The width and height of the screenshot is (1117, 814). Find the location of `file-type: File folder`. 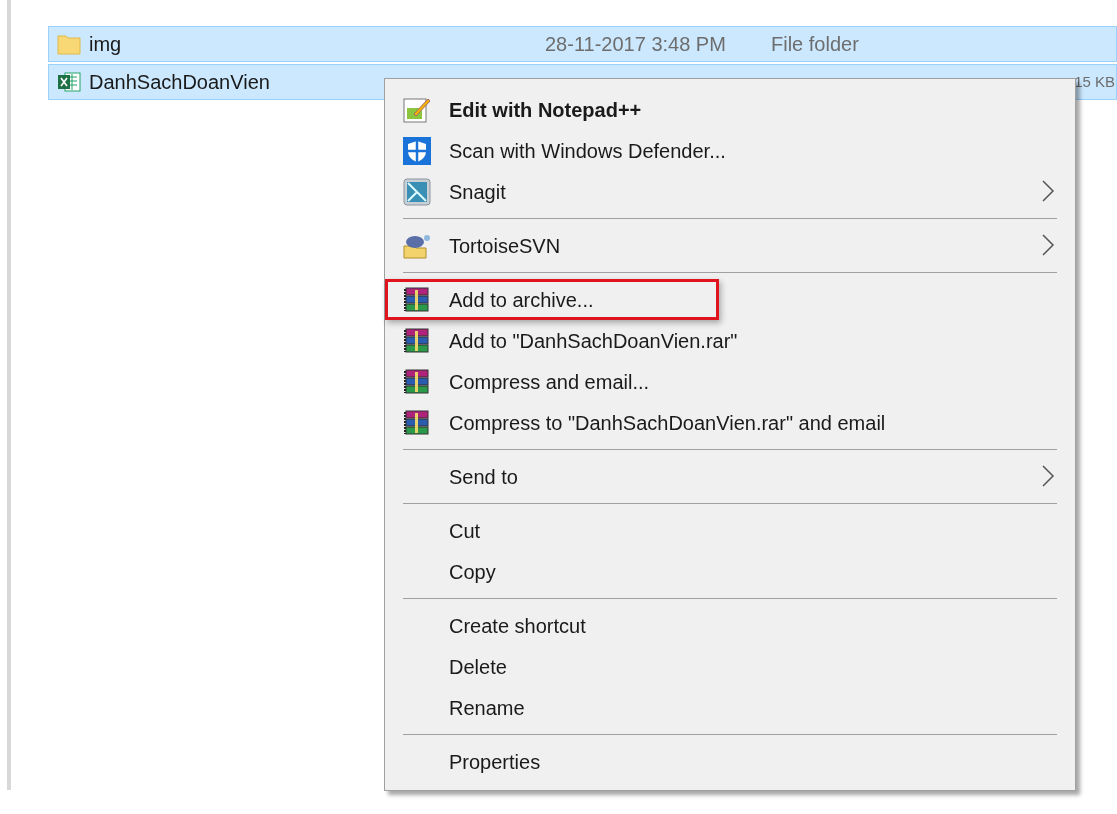

file-type: File folder is located at coordinates (815, 44).